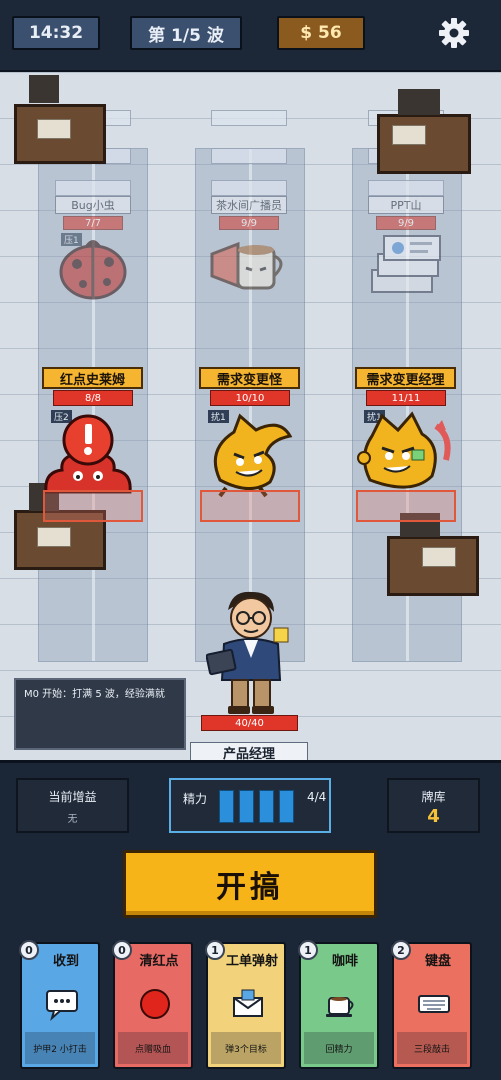 The image size is (501, 1080). What do you see at coordinates (92, 378) in the screenshot?
I see `enemy-name: 红点史莱姆` at bounding box center [92, 378].